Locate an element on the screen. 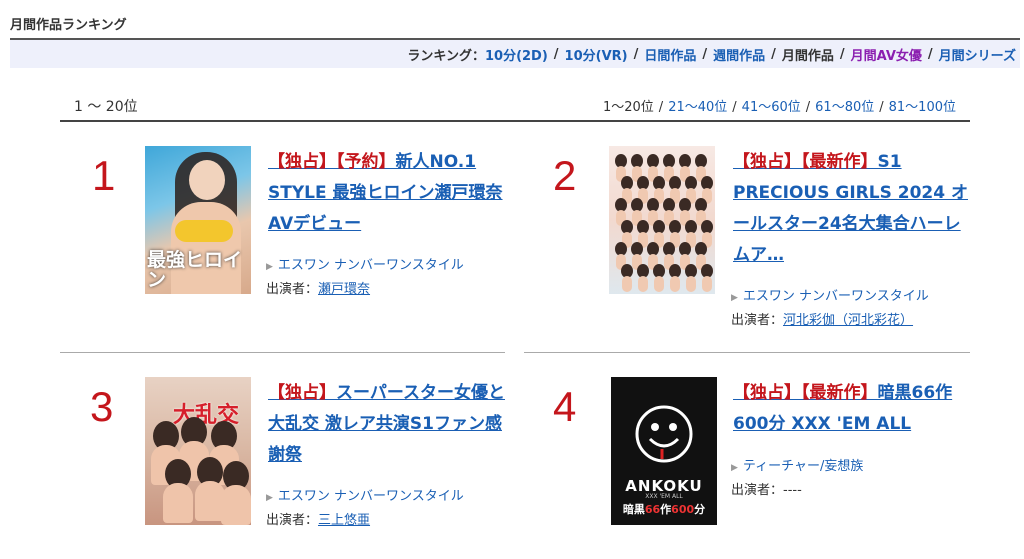 The width and height of the screenshot is (1024, 559). maker-link: ▶ ティーチャー/妄想族 is located at coordinates (797, 464).